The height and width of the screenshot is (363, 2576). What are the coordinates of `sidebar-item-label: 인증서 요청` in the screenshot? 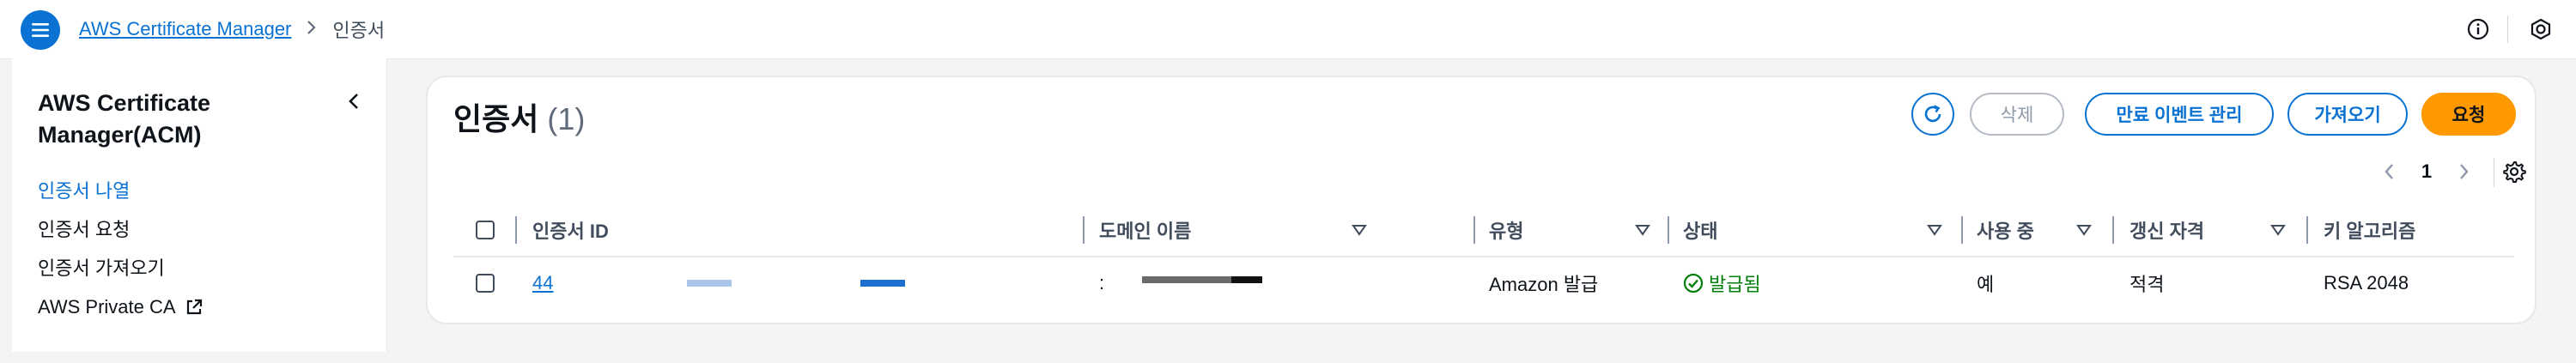 It's located at (85, 229).